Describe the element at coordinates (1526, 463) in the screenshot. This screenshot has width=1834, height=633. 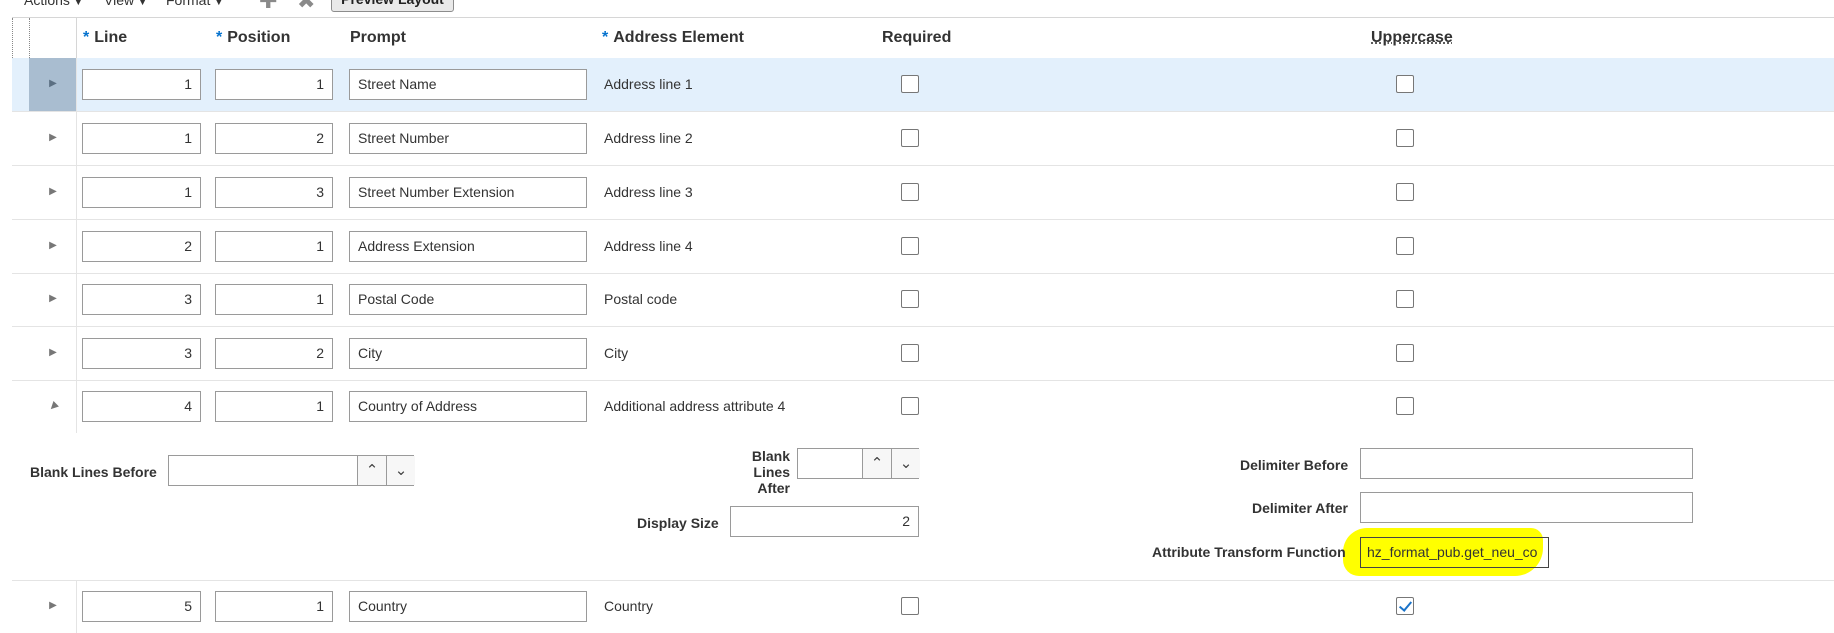
I see `delimiter-before-input` at that location.